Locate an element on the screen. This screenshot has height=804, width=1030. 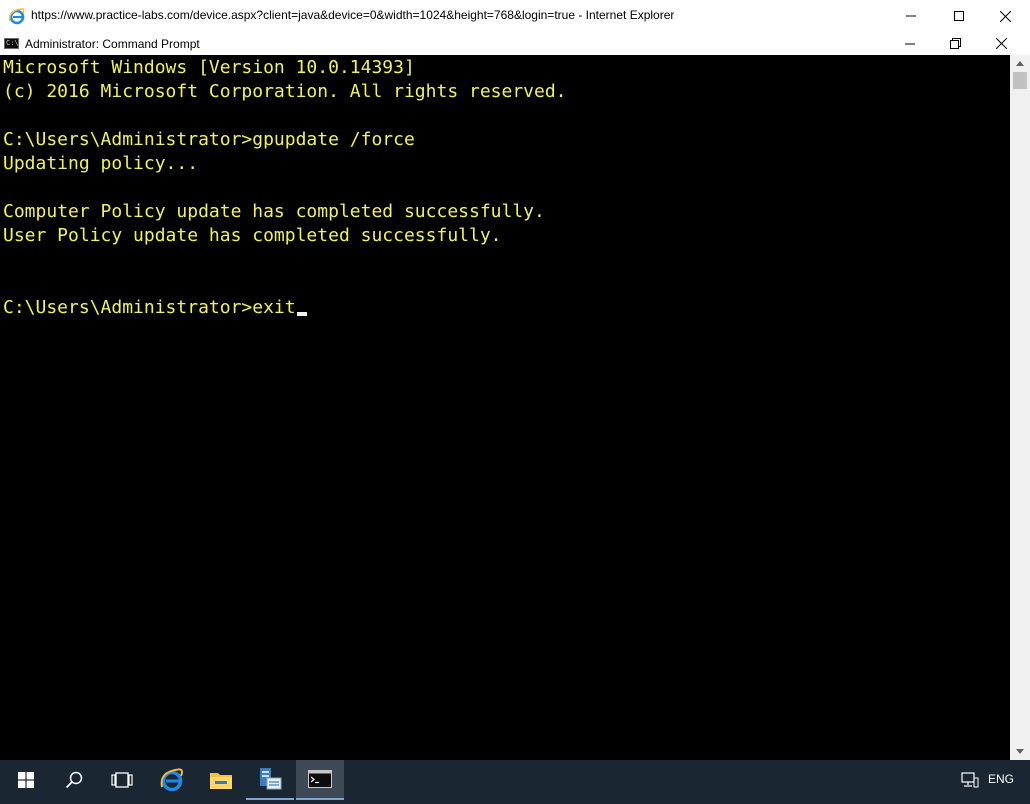
search-button is located at coordinates (74, 780).